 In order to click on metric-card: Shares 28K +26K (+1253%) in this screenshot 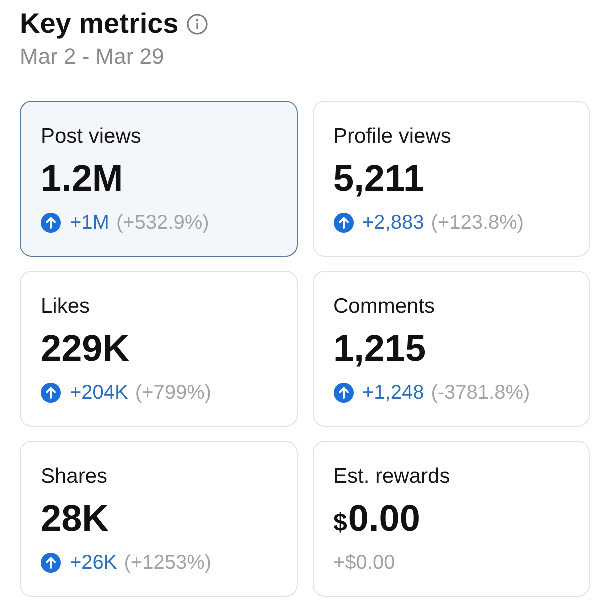, I will do `click(159, 519)`.